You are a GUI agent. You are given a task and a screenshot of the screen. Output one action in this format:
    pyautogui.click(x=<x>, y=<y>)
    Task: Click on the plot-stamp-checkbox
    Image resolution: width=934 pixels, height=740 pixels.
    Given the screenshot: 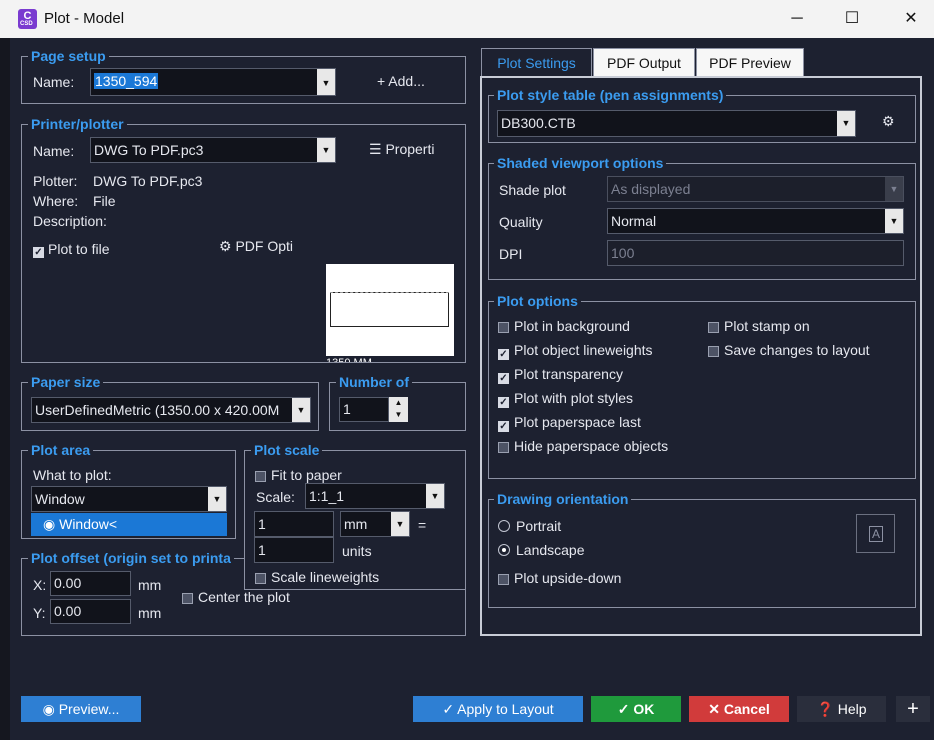 What is the action you would take?
    pyautogui.click(x=713, y=328)
    